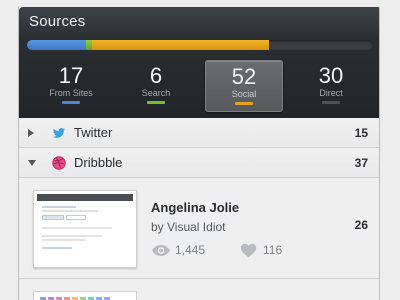  I want to click on progress-segment-social, so click(180, 45).